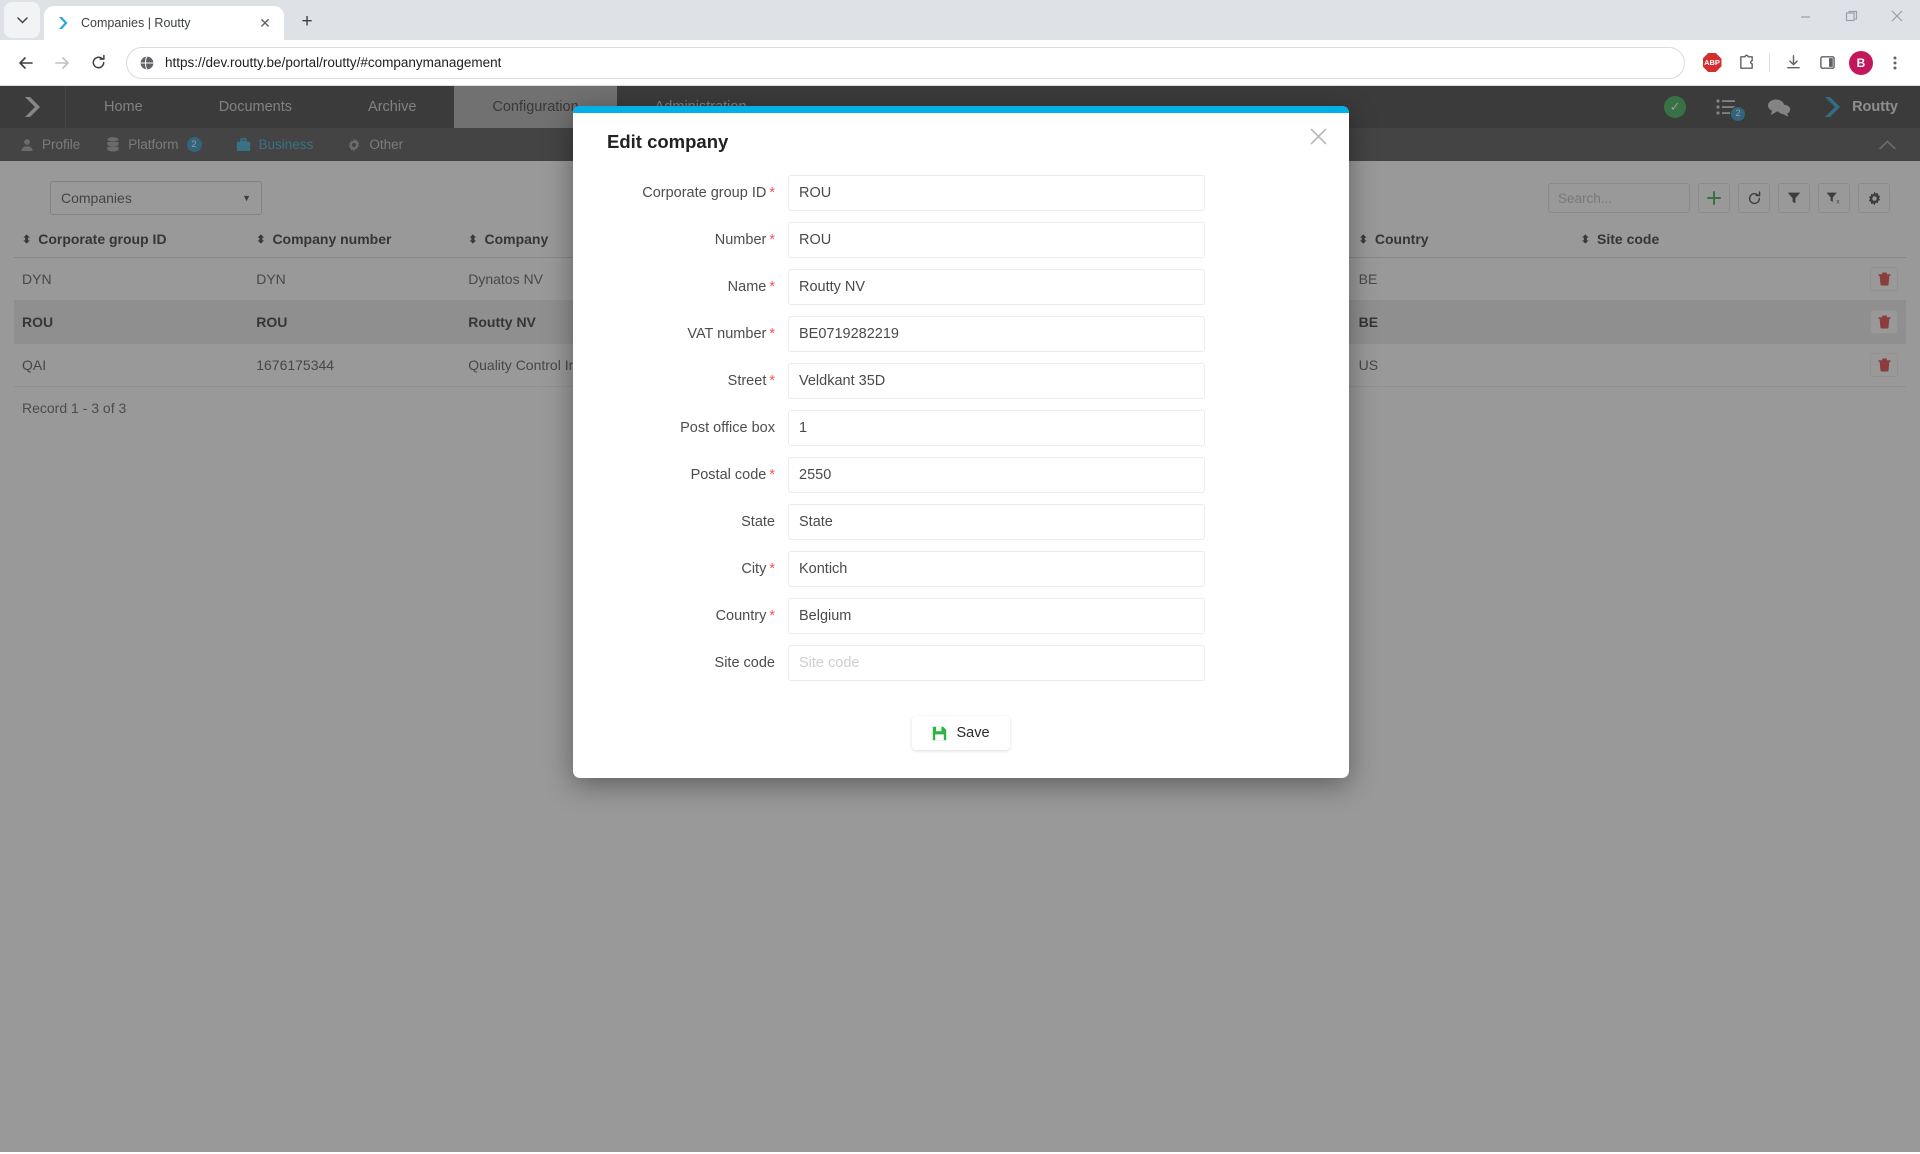 The width and height of the screenshot is (1920, 1154). I want to click on adblock-plus-icon: ABP, so click(1712, 63).